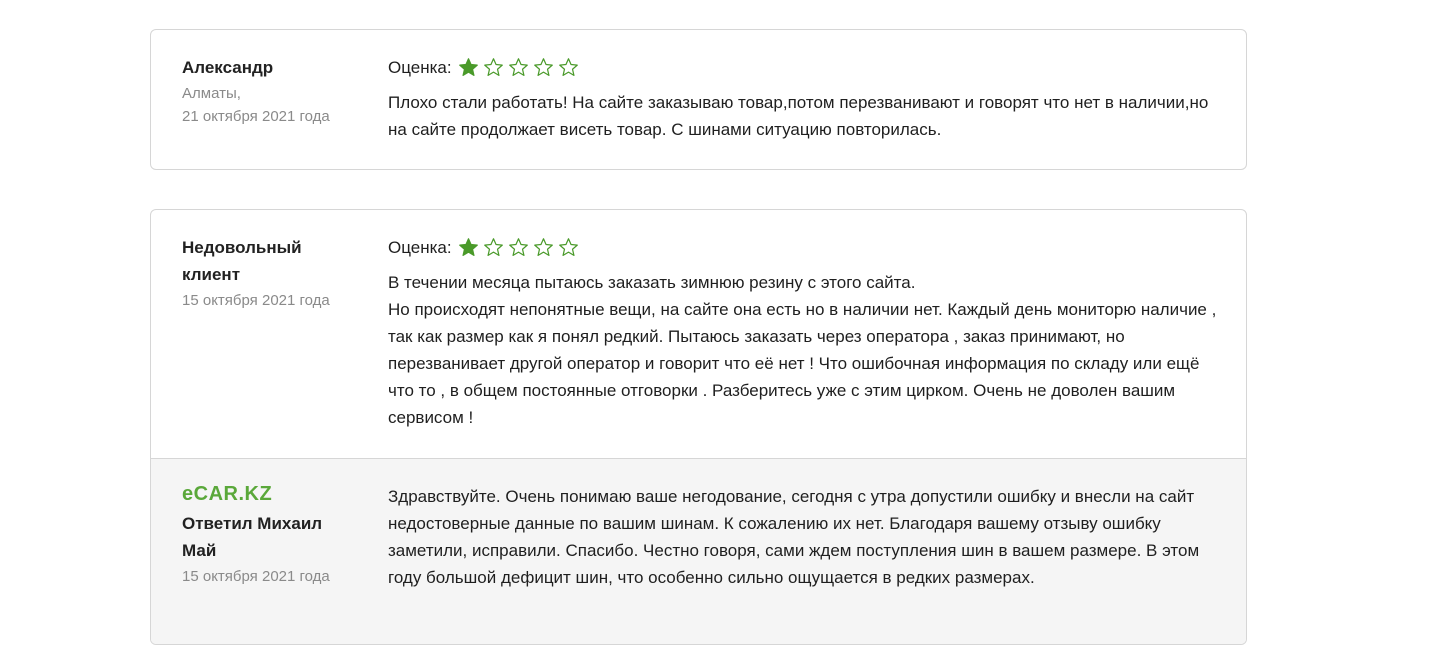 The height and width of the screenshot is (663, 1442). Describe the element at coordinates (256, 116) in the screenshot. I see `review-date: 21 октября 2021 года` at that location.